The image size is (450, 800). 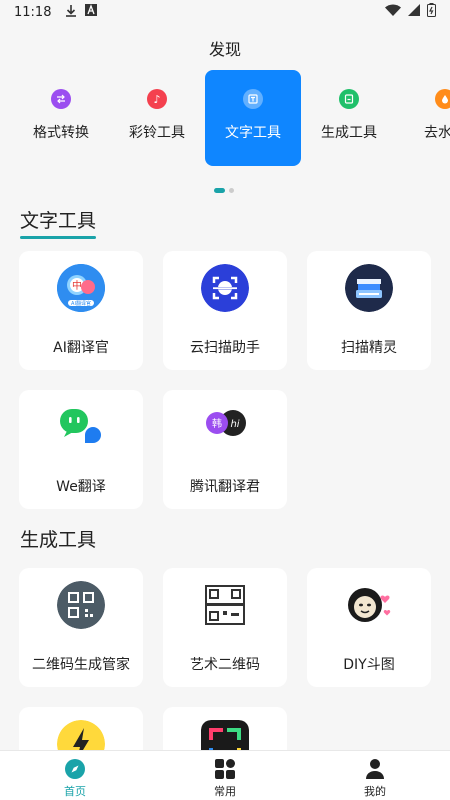 I want to click on section-title-label: 生成工具, so click(x=58, y=540).